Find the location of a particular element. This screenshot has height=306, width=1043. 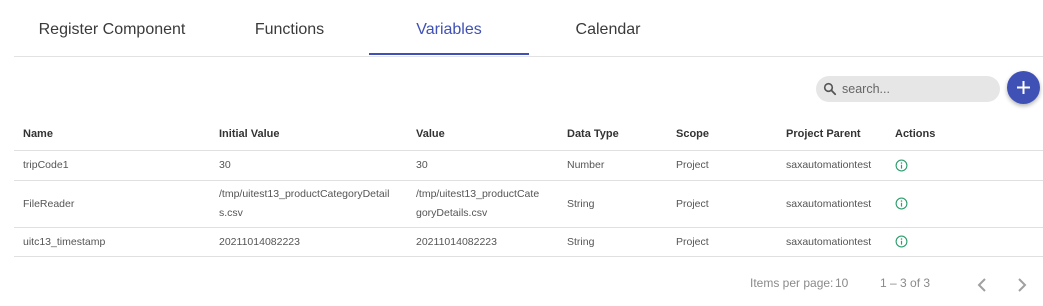

cell-initial-value-line: 30 is located at coordinates (225, 165).